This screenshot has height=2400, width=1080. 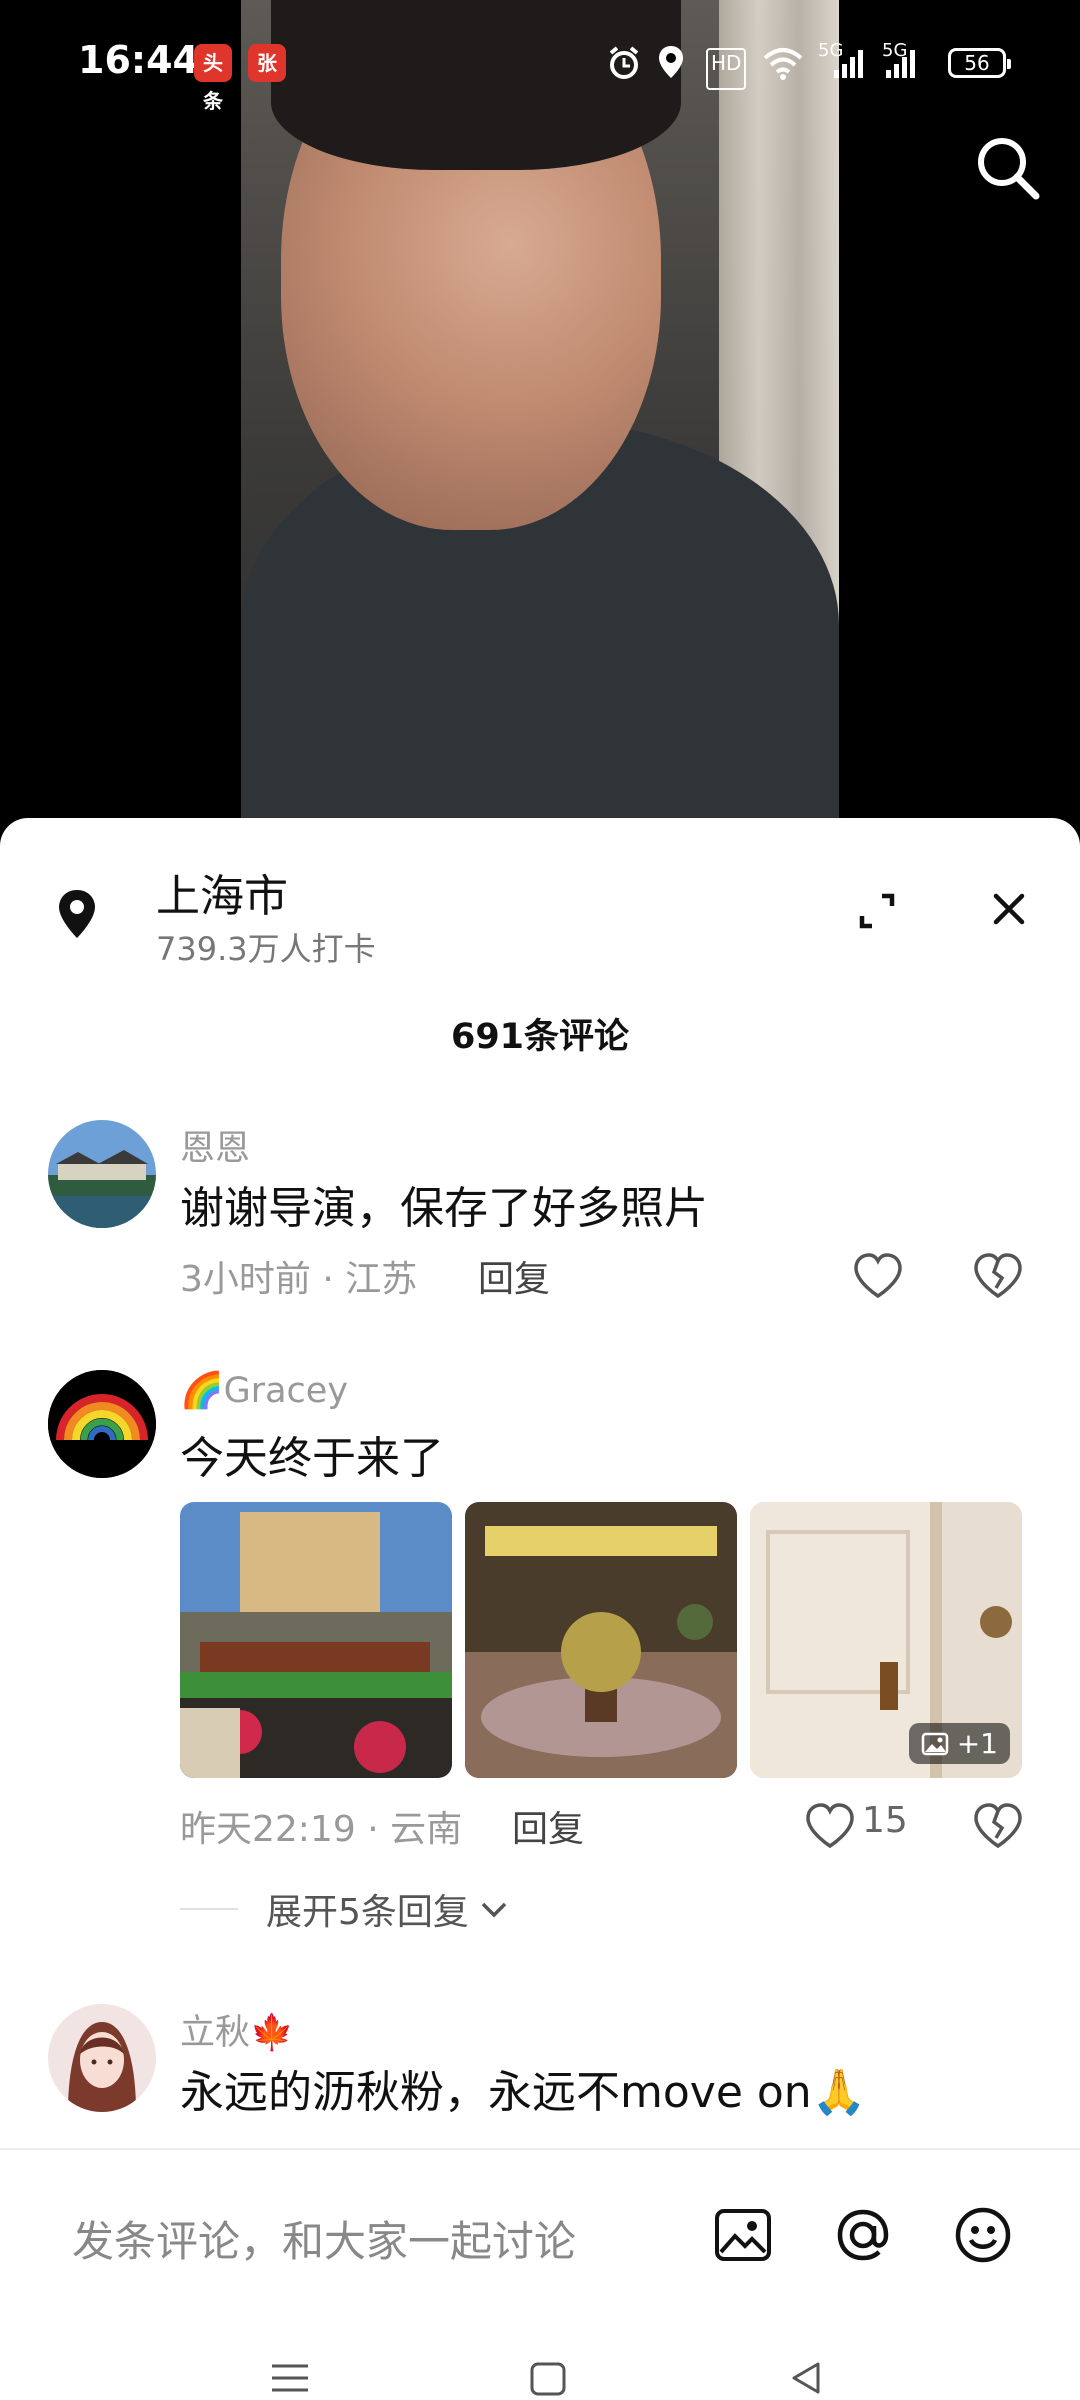 I want to click on hotel-lobby-photo, so click(x=601, y=1640).